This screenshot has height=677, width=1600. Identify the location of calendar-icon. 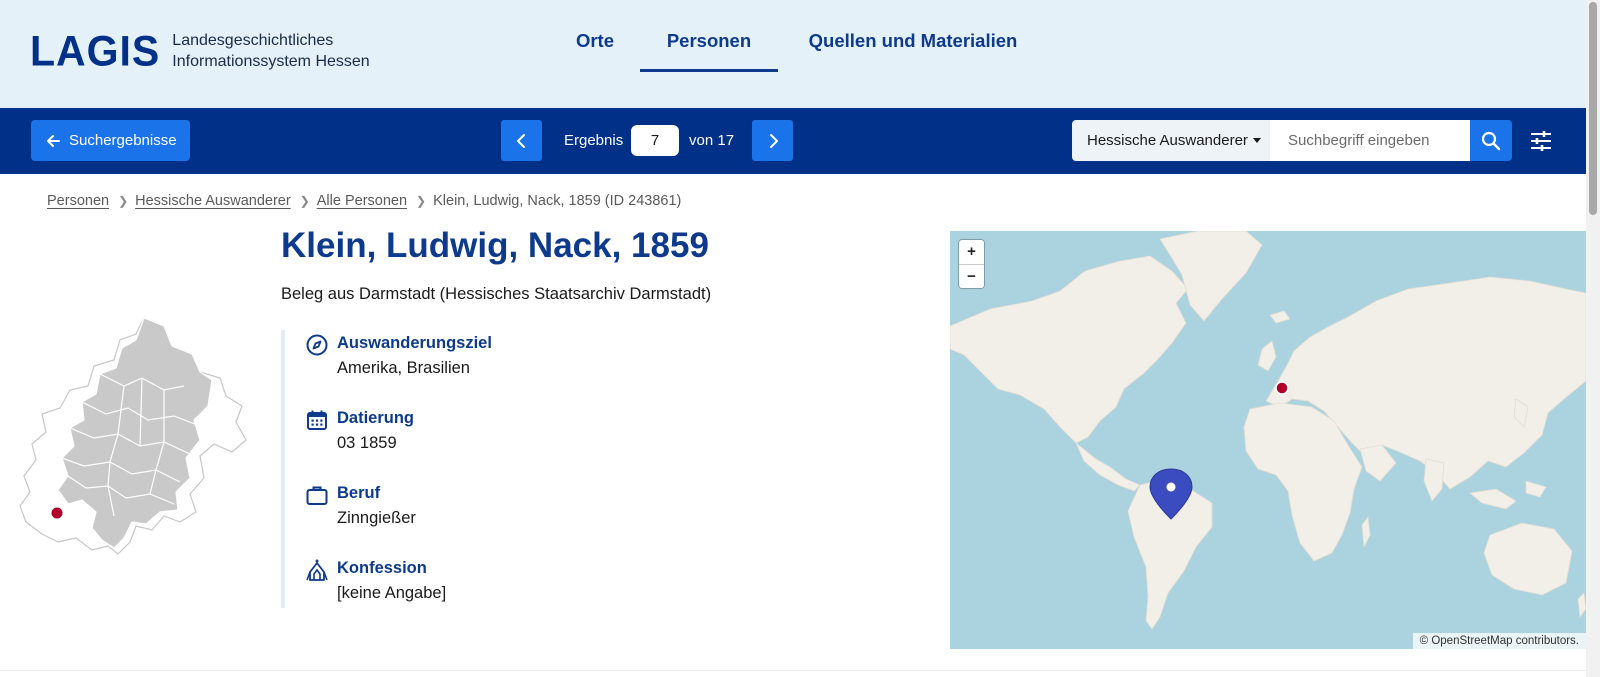
(317, 420).